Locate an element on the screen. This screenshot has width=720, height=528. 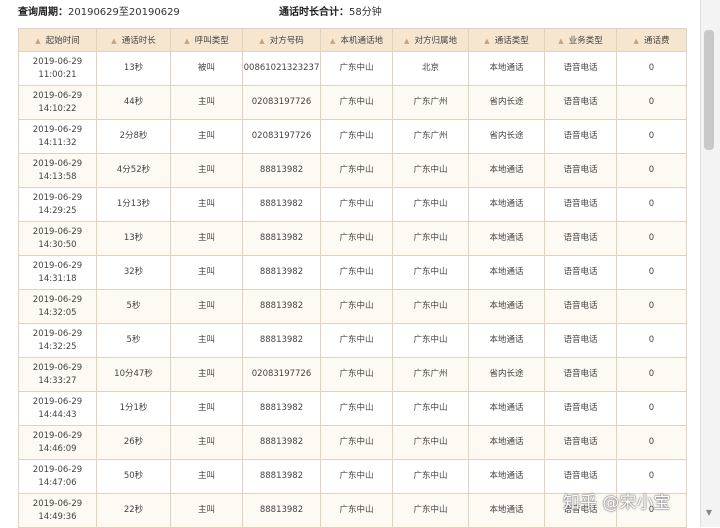
start-time-cell: 2019-06-29 14:11:32 is located at coordinates (57, 136).